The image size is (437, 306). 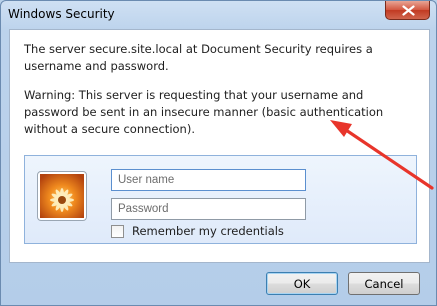 I want to click on user-tile-icon, so click(x=62, y=196).